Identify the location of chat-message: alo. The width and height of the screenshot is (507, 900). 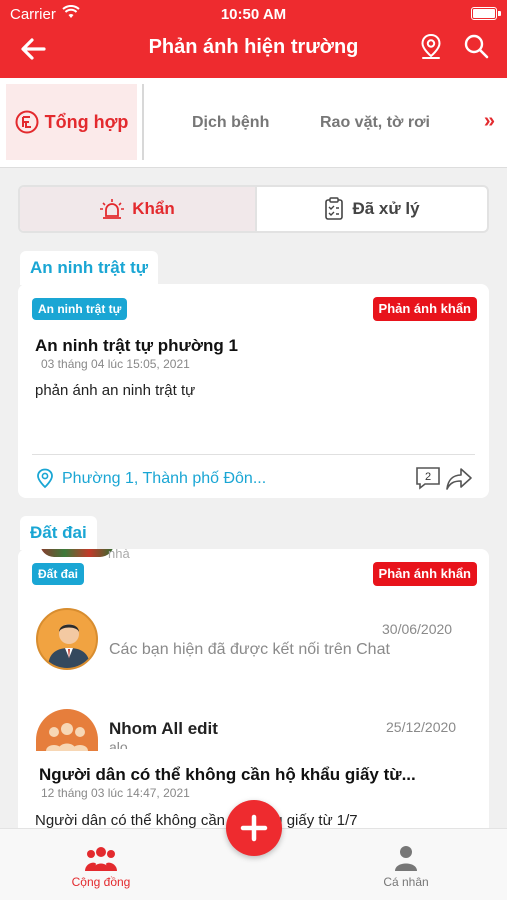
(118, 744).